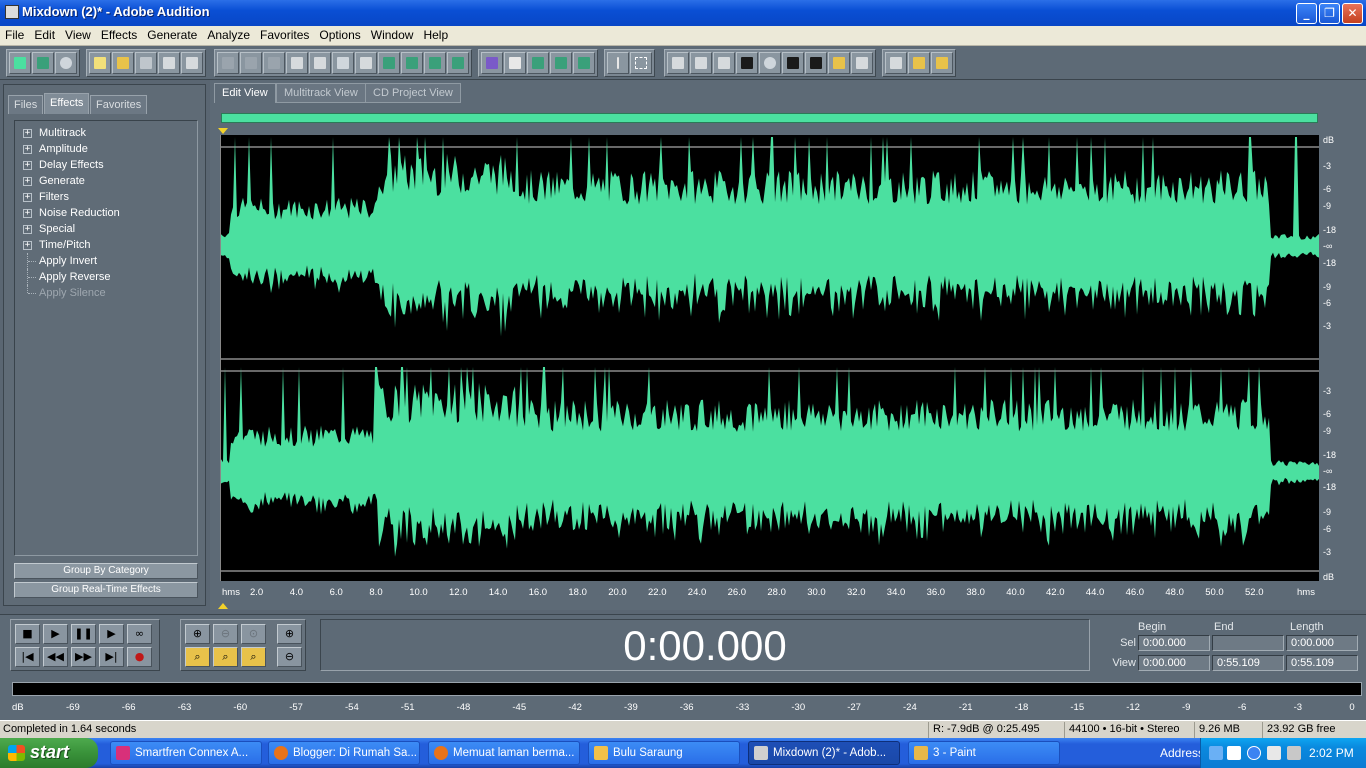  I want to click on save-icon, so click(146, 63).